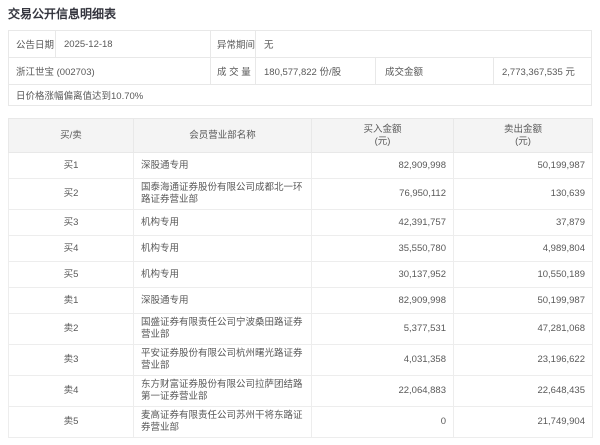 Image resolution: width=600 pixels, height=445 pixels. What do you see at coordinates (382, 329) in the screenshot?
I see `row-buy-amount: 5,377,531` at bounding box center [382, 329].